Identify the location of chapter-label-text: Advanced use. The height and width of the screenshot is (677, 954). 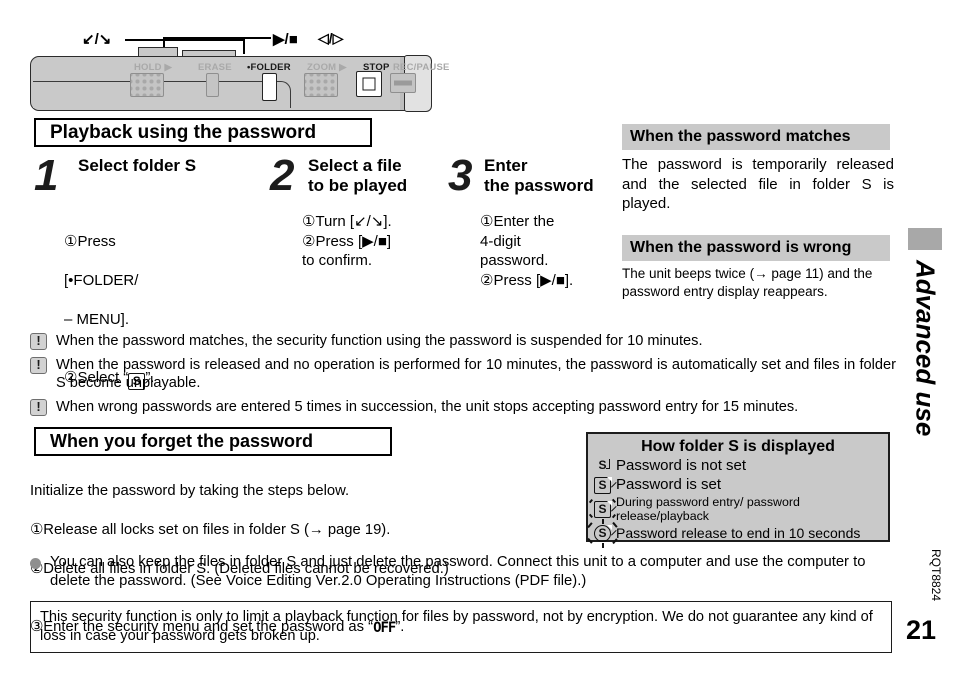
(925, 348).